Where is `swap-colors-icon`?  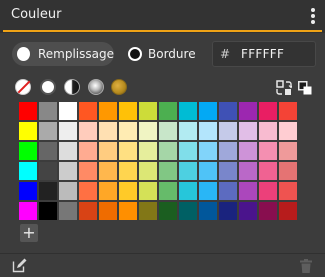
swap-colors-icon is located at coordinates (284, 88).